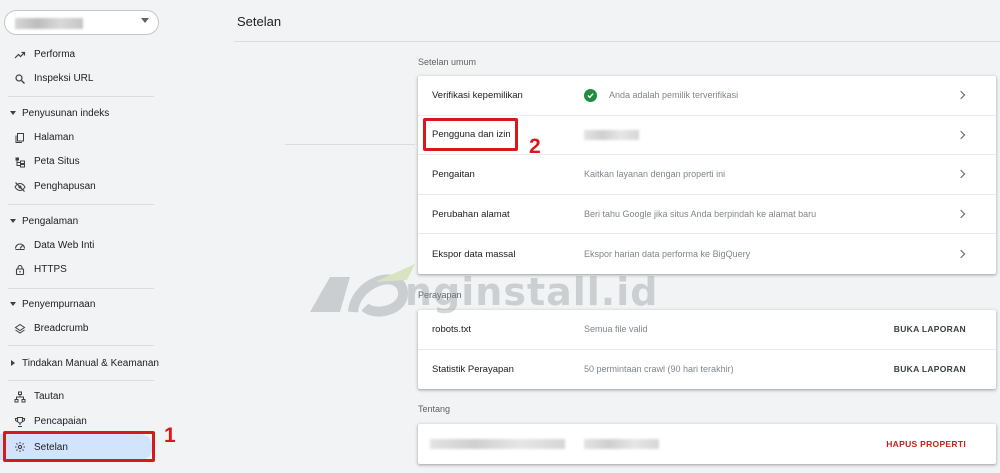  Describe the element at coordinates (84, 221) in the screenshot. I see `section-pengalaman: Pengalaman` at that location.